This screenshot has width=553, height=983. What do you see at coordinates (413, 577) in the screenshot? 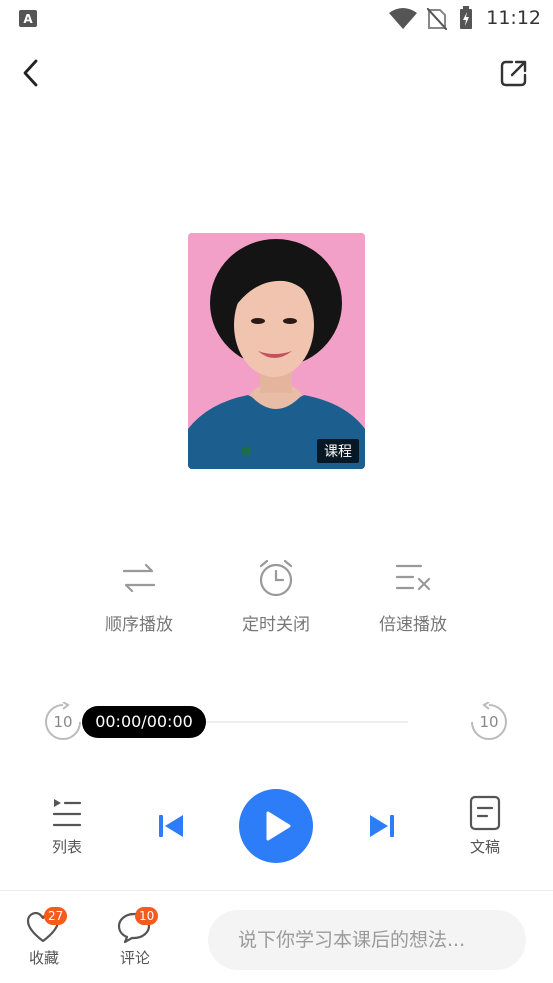
I see `playback-speed-icon` at bounding box center [413, 577].